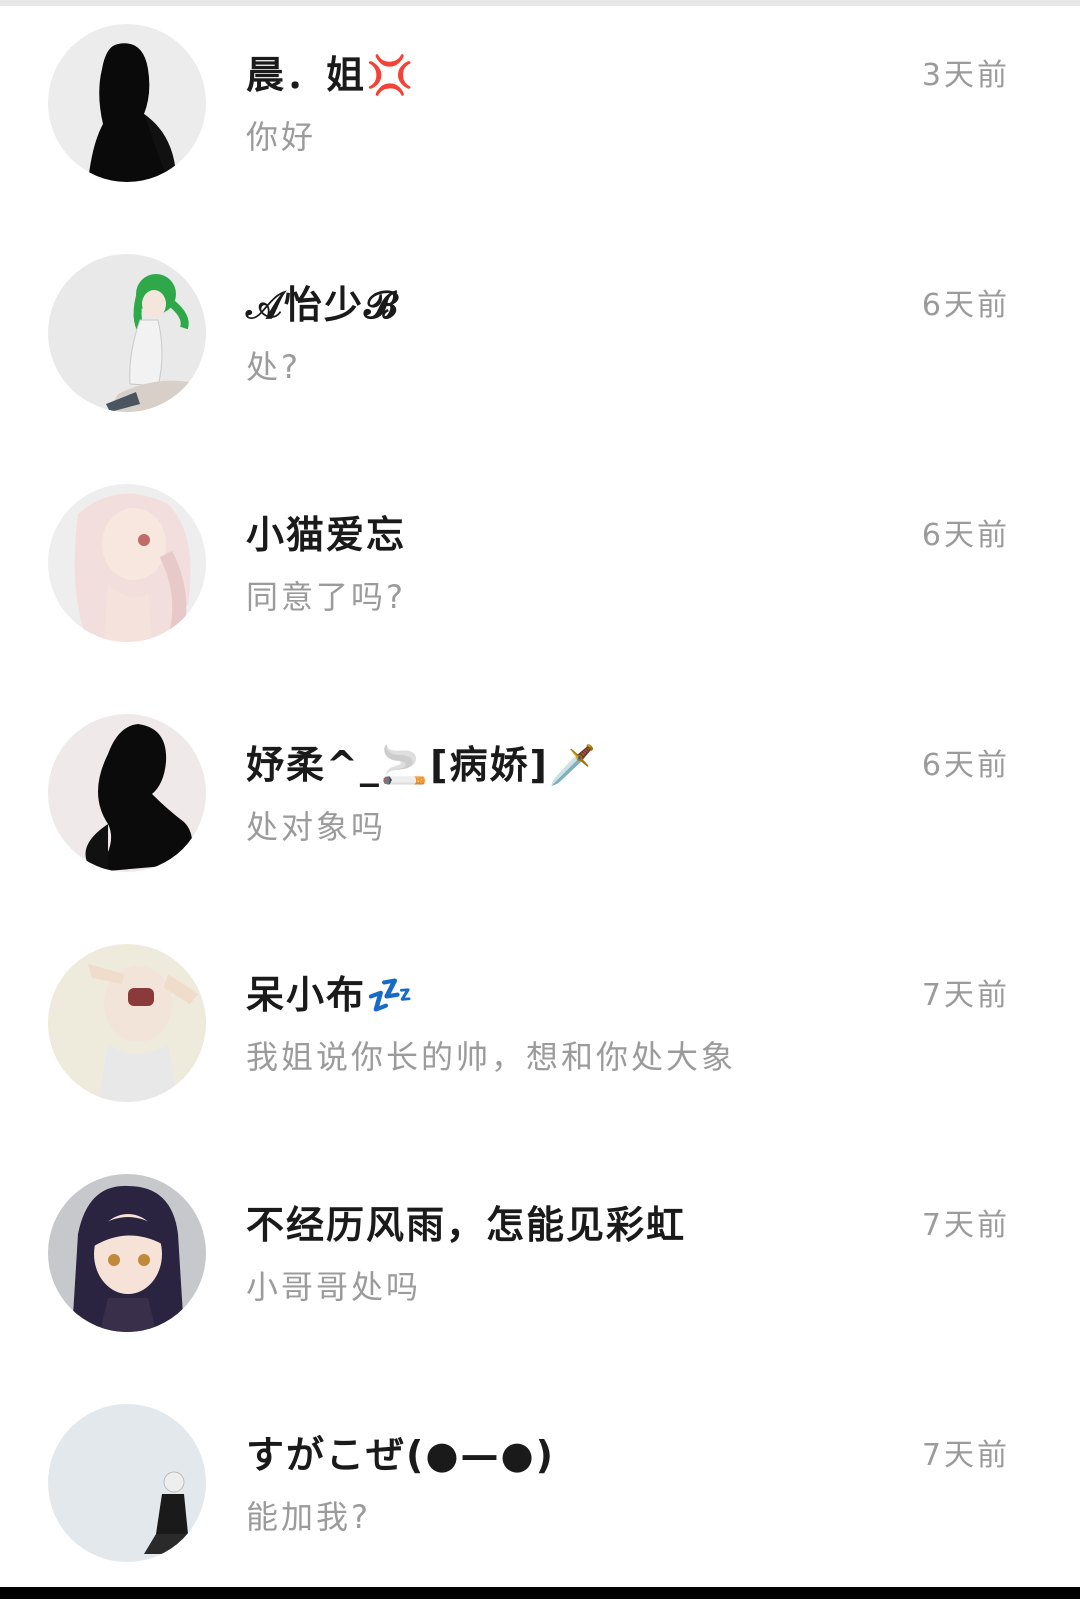 Image resolution: width=1080 pixels, height=1610 pixels. What do you see at coordinates (308, 1517) in the screenshot?
I see `last-message: 能加我?` at bounding box center [308, 1517].